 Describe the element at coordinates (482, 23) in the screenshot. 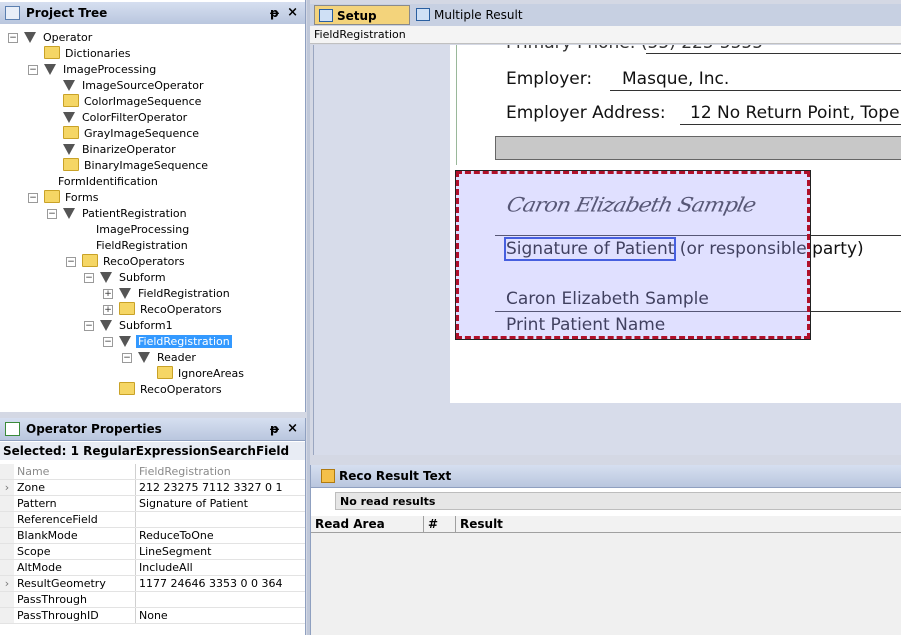

I see `tab-multiple-result-images: Multiple Result Images` at that location.